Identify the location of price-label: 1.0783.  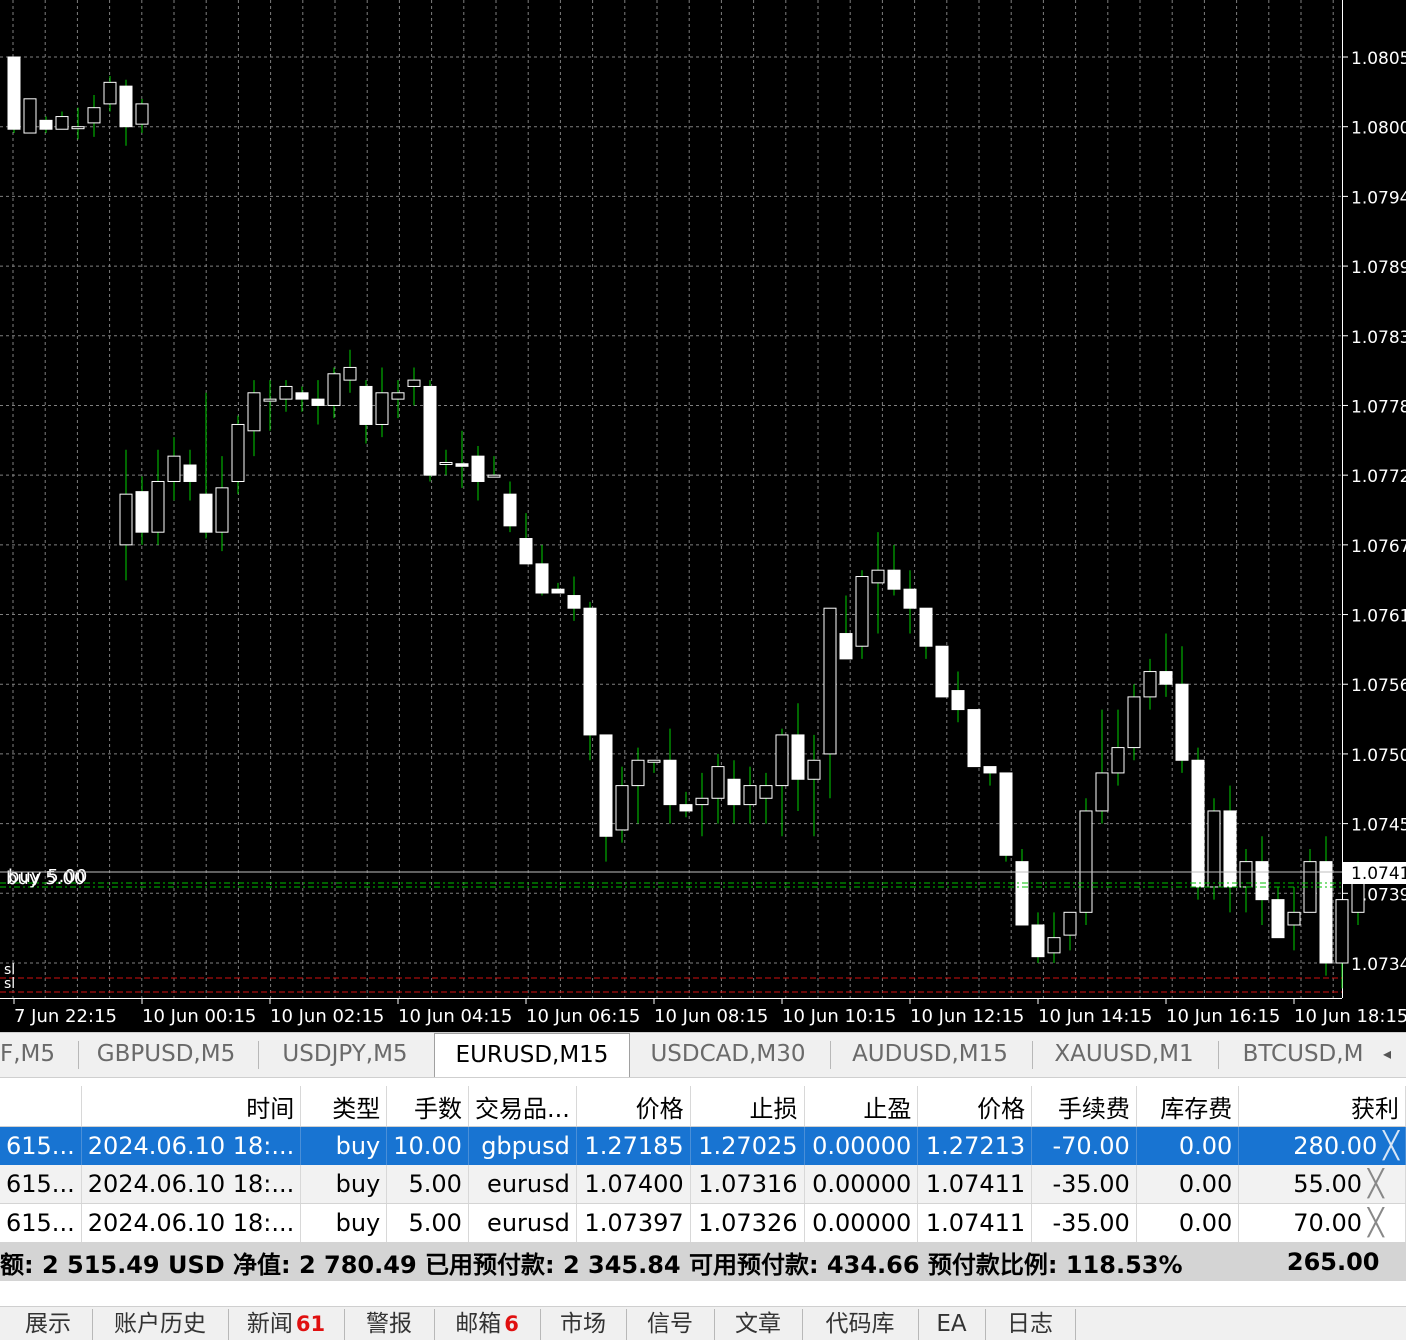
(1378, 338).